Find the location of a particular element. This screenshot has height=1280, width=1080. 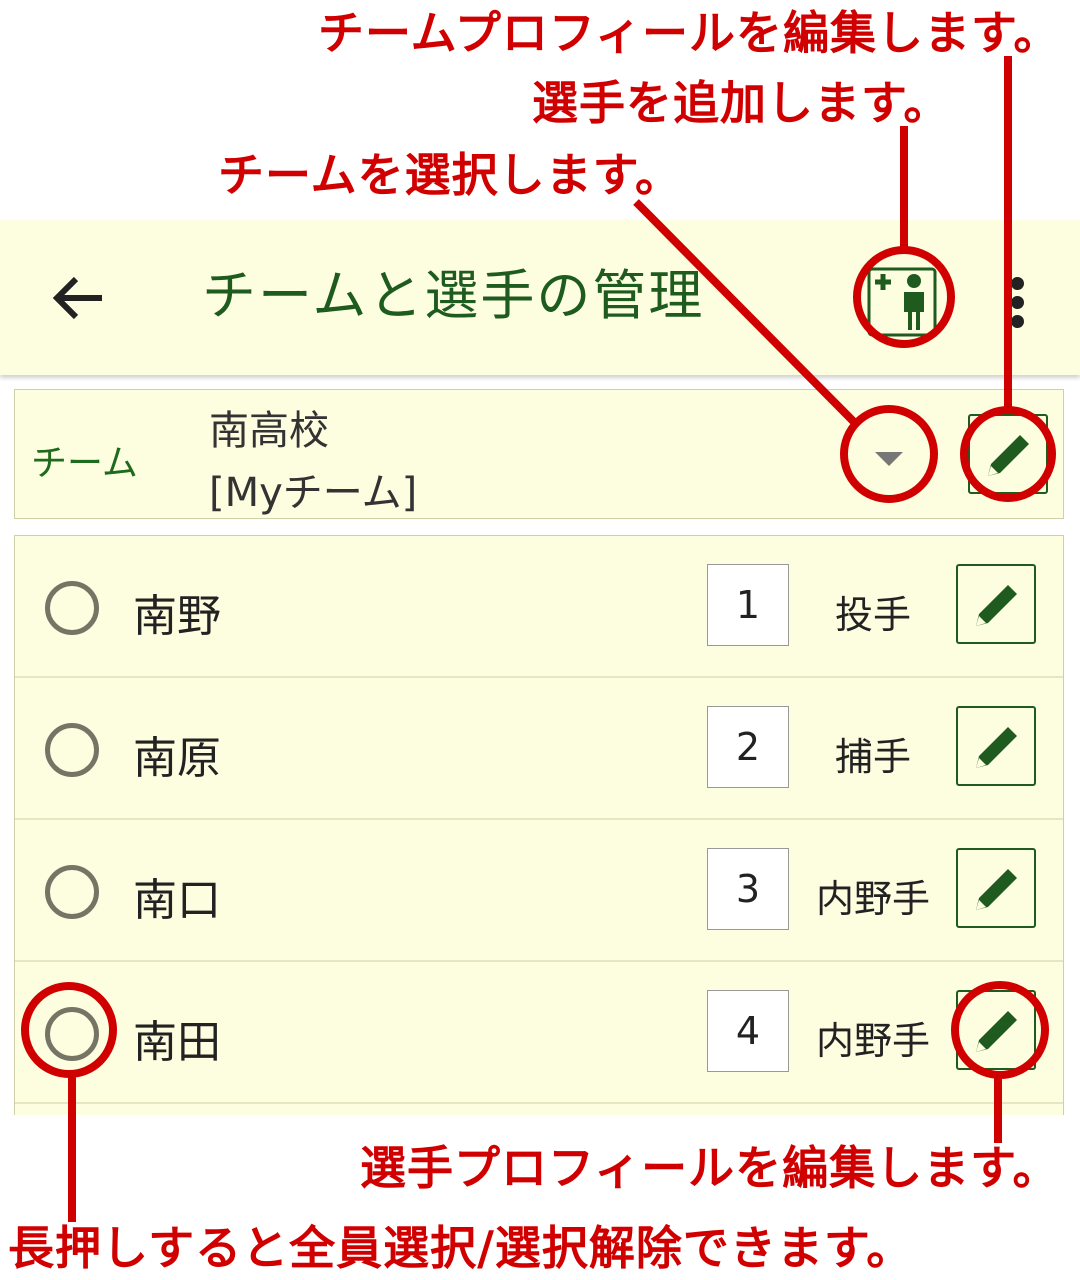

player-name: 南野 is located at coordinates (177, 616).